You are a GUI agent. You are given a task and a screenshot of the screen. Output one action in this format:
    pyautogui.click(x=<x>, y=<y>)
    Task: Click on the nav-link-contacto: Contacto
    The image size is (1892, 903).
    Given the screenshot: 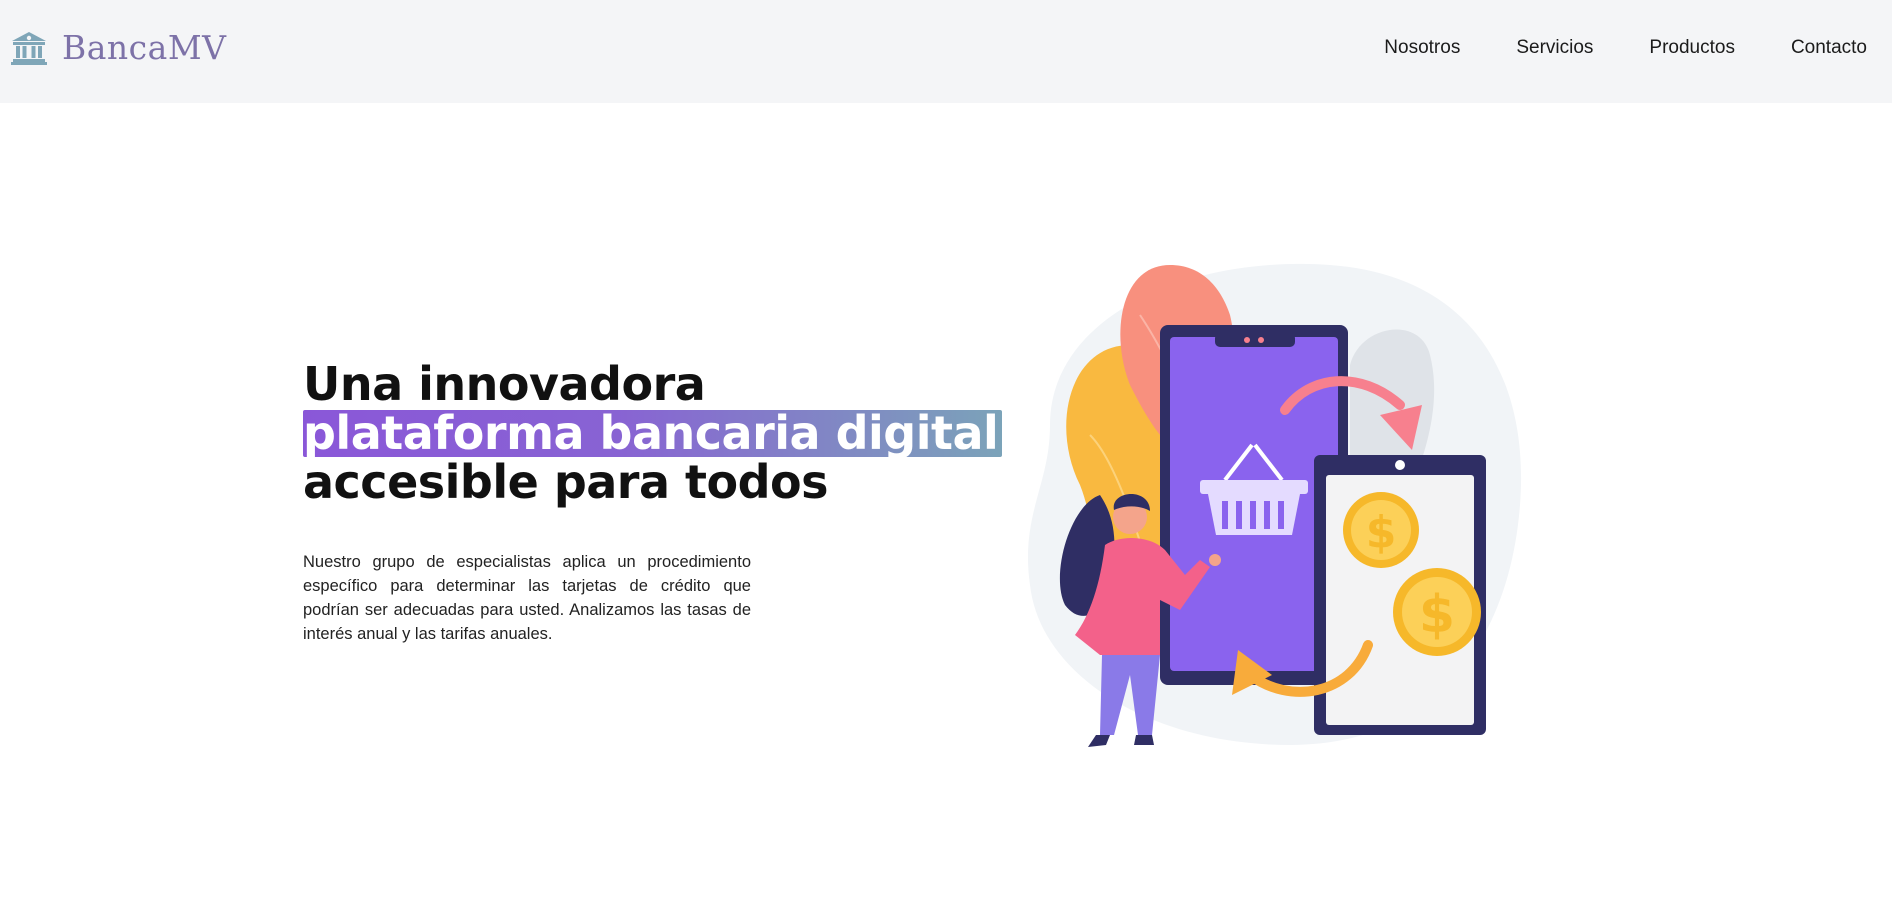 What is the action you would take?
    pyautogui.click(x=1829, y=48)
    